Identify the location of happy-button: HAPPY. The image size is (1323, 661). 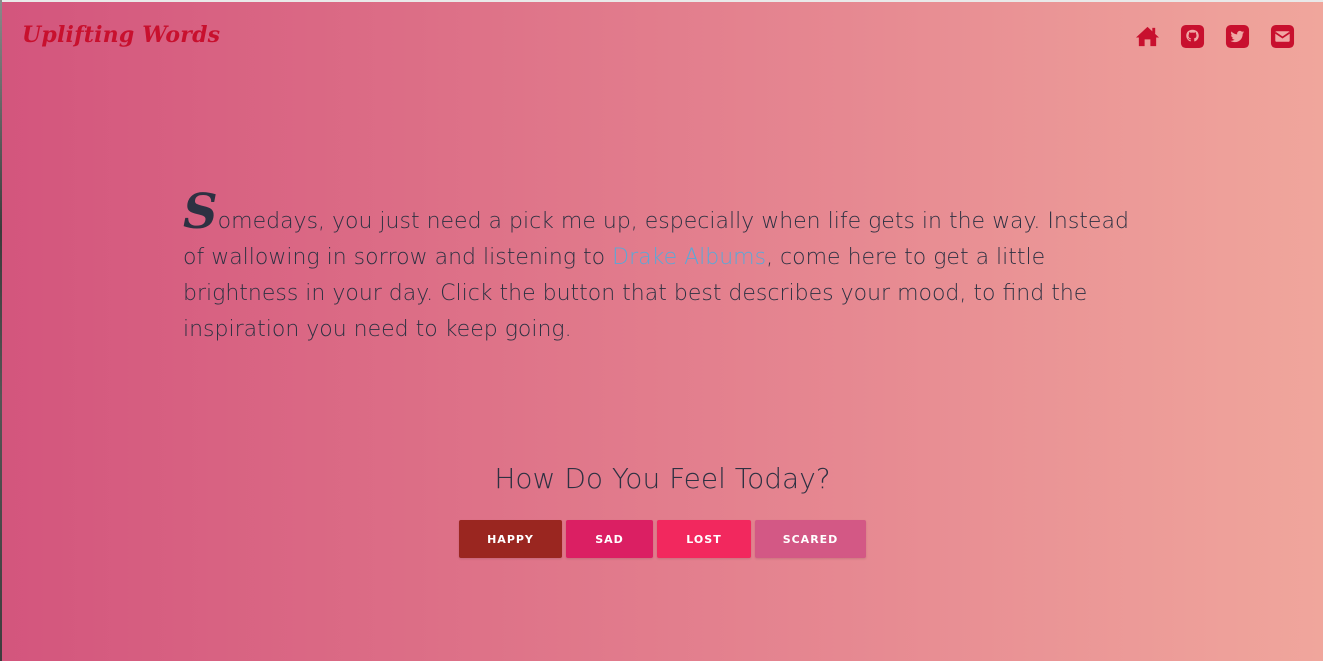
(510, 539).